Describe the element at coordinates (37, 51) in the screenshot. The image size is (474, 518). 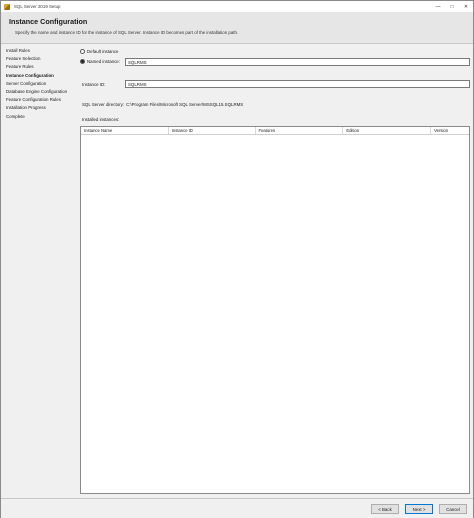
I see `sidebar-item-install-rules: Install Rules` at that location.